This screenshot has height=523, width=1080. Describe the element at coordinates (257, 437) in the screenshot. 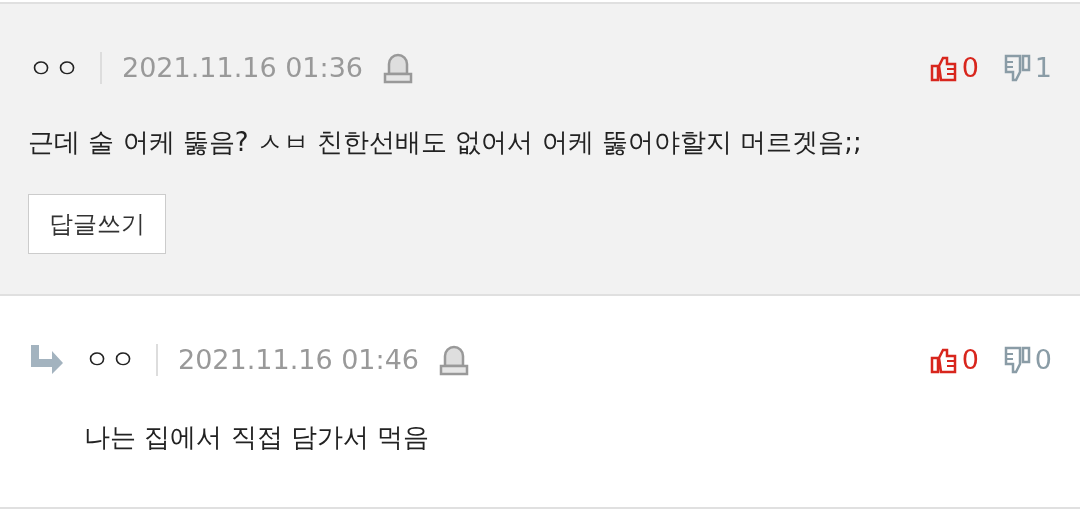

I see `reply-text: 나는 집에서 직접 담가서 먹음` at that location.